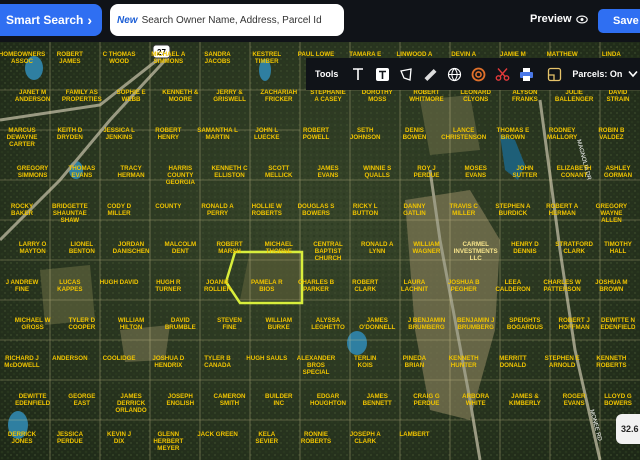 This screenshot has height=460, width=640. What do you see at coordinates (316, 54) in the screenshot?
I see `parcel-label: PAUL LOWE` at bounding box center [316, 54].